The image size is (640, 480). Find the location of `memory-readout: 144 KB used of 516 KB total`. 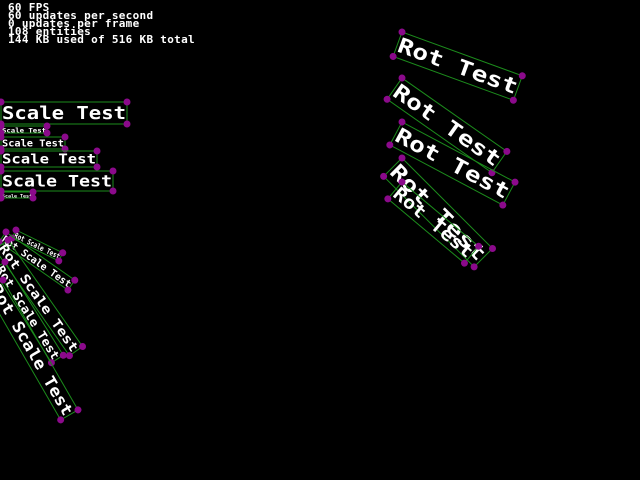

memory-readout: 144 KB used of 516 KB total is located at coordinates (101, 39).